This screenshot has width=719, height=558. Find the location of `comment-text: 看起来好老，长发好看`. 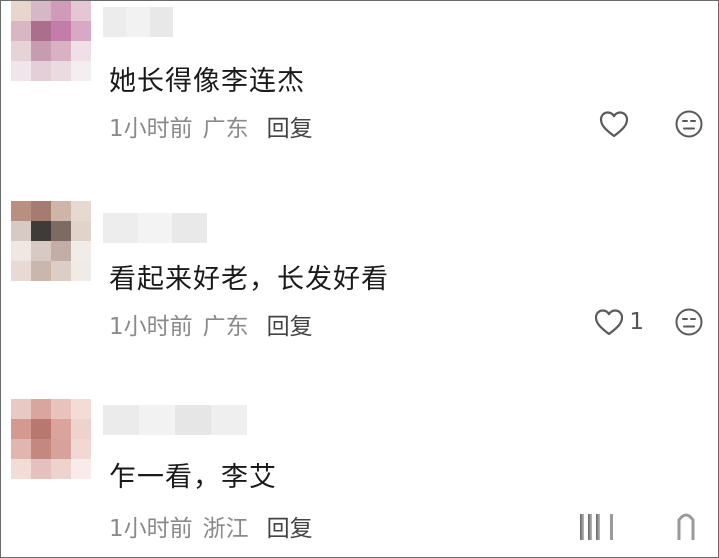

comment-text: 看起来好老，长发好看 is located at coordinates (249, 279).